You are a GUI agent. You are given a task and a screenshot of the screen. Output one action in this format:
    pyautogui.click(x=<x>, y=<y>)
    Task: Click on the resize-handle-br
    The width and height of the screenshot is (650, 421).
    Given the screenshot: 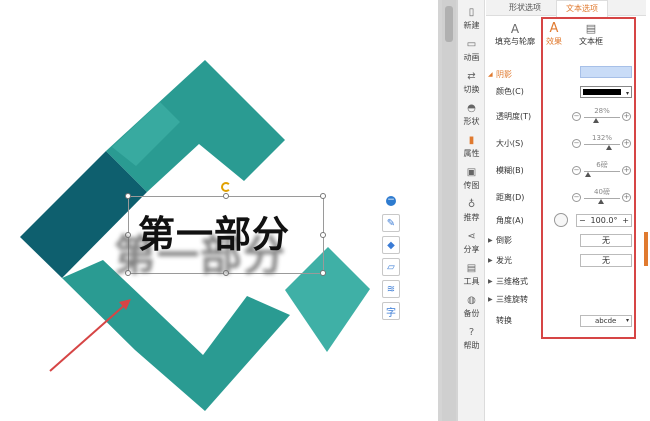 What is the action you would take?
    pyautogui.click(x=323, y=273)
    